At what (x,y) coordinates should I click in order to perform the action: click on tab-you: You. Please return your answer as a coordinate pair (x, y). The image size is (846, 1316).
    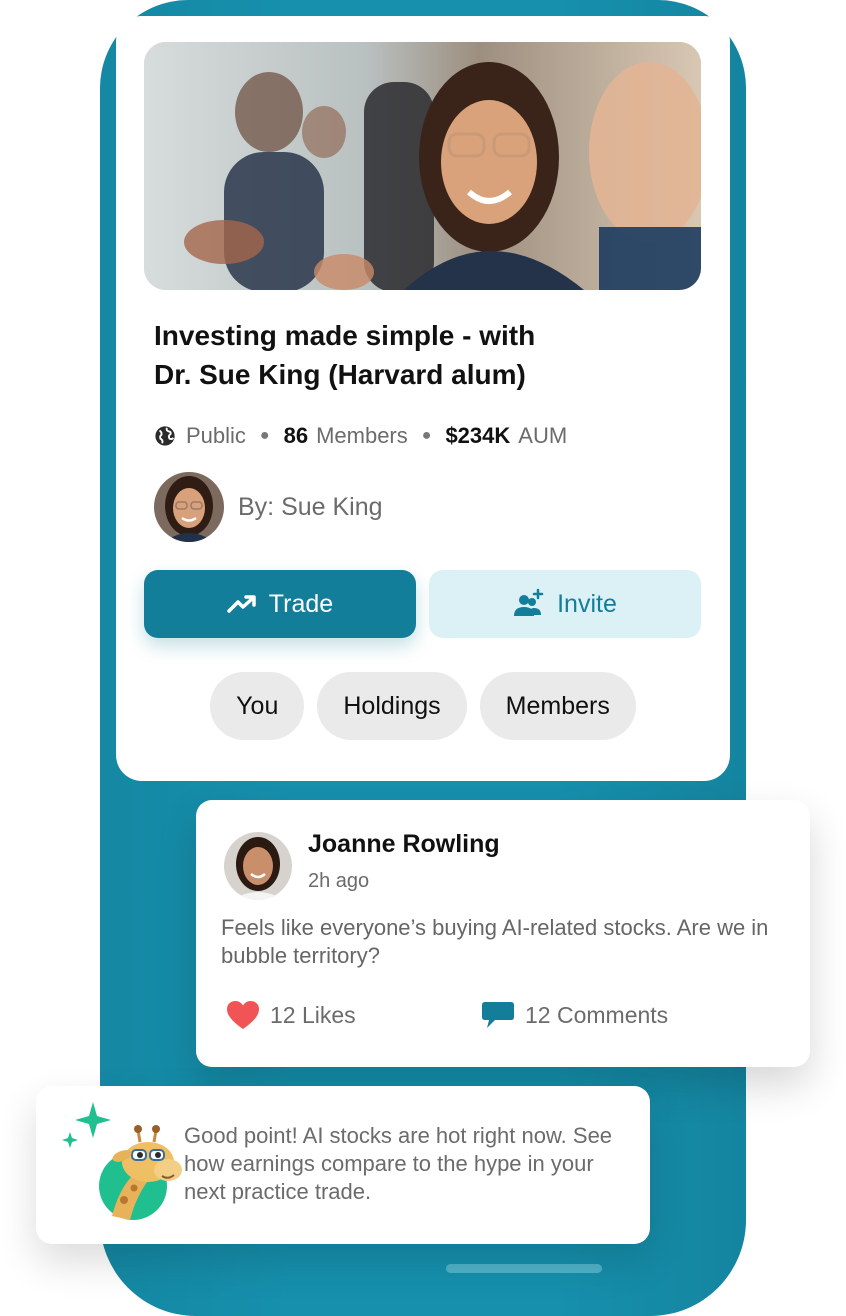
    Looking at the image, I should click on (257, 706).